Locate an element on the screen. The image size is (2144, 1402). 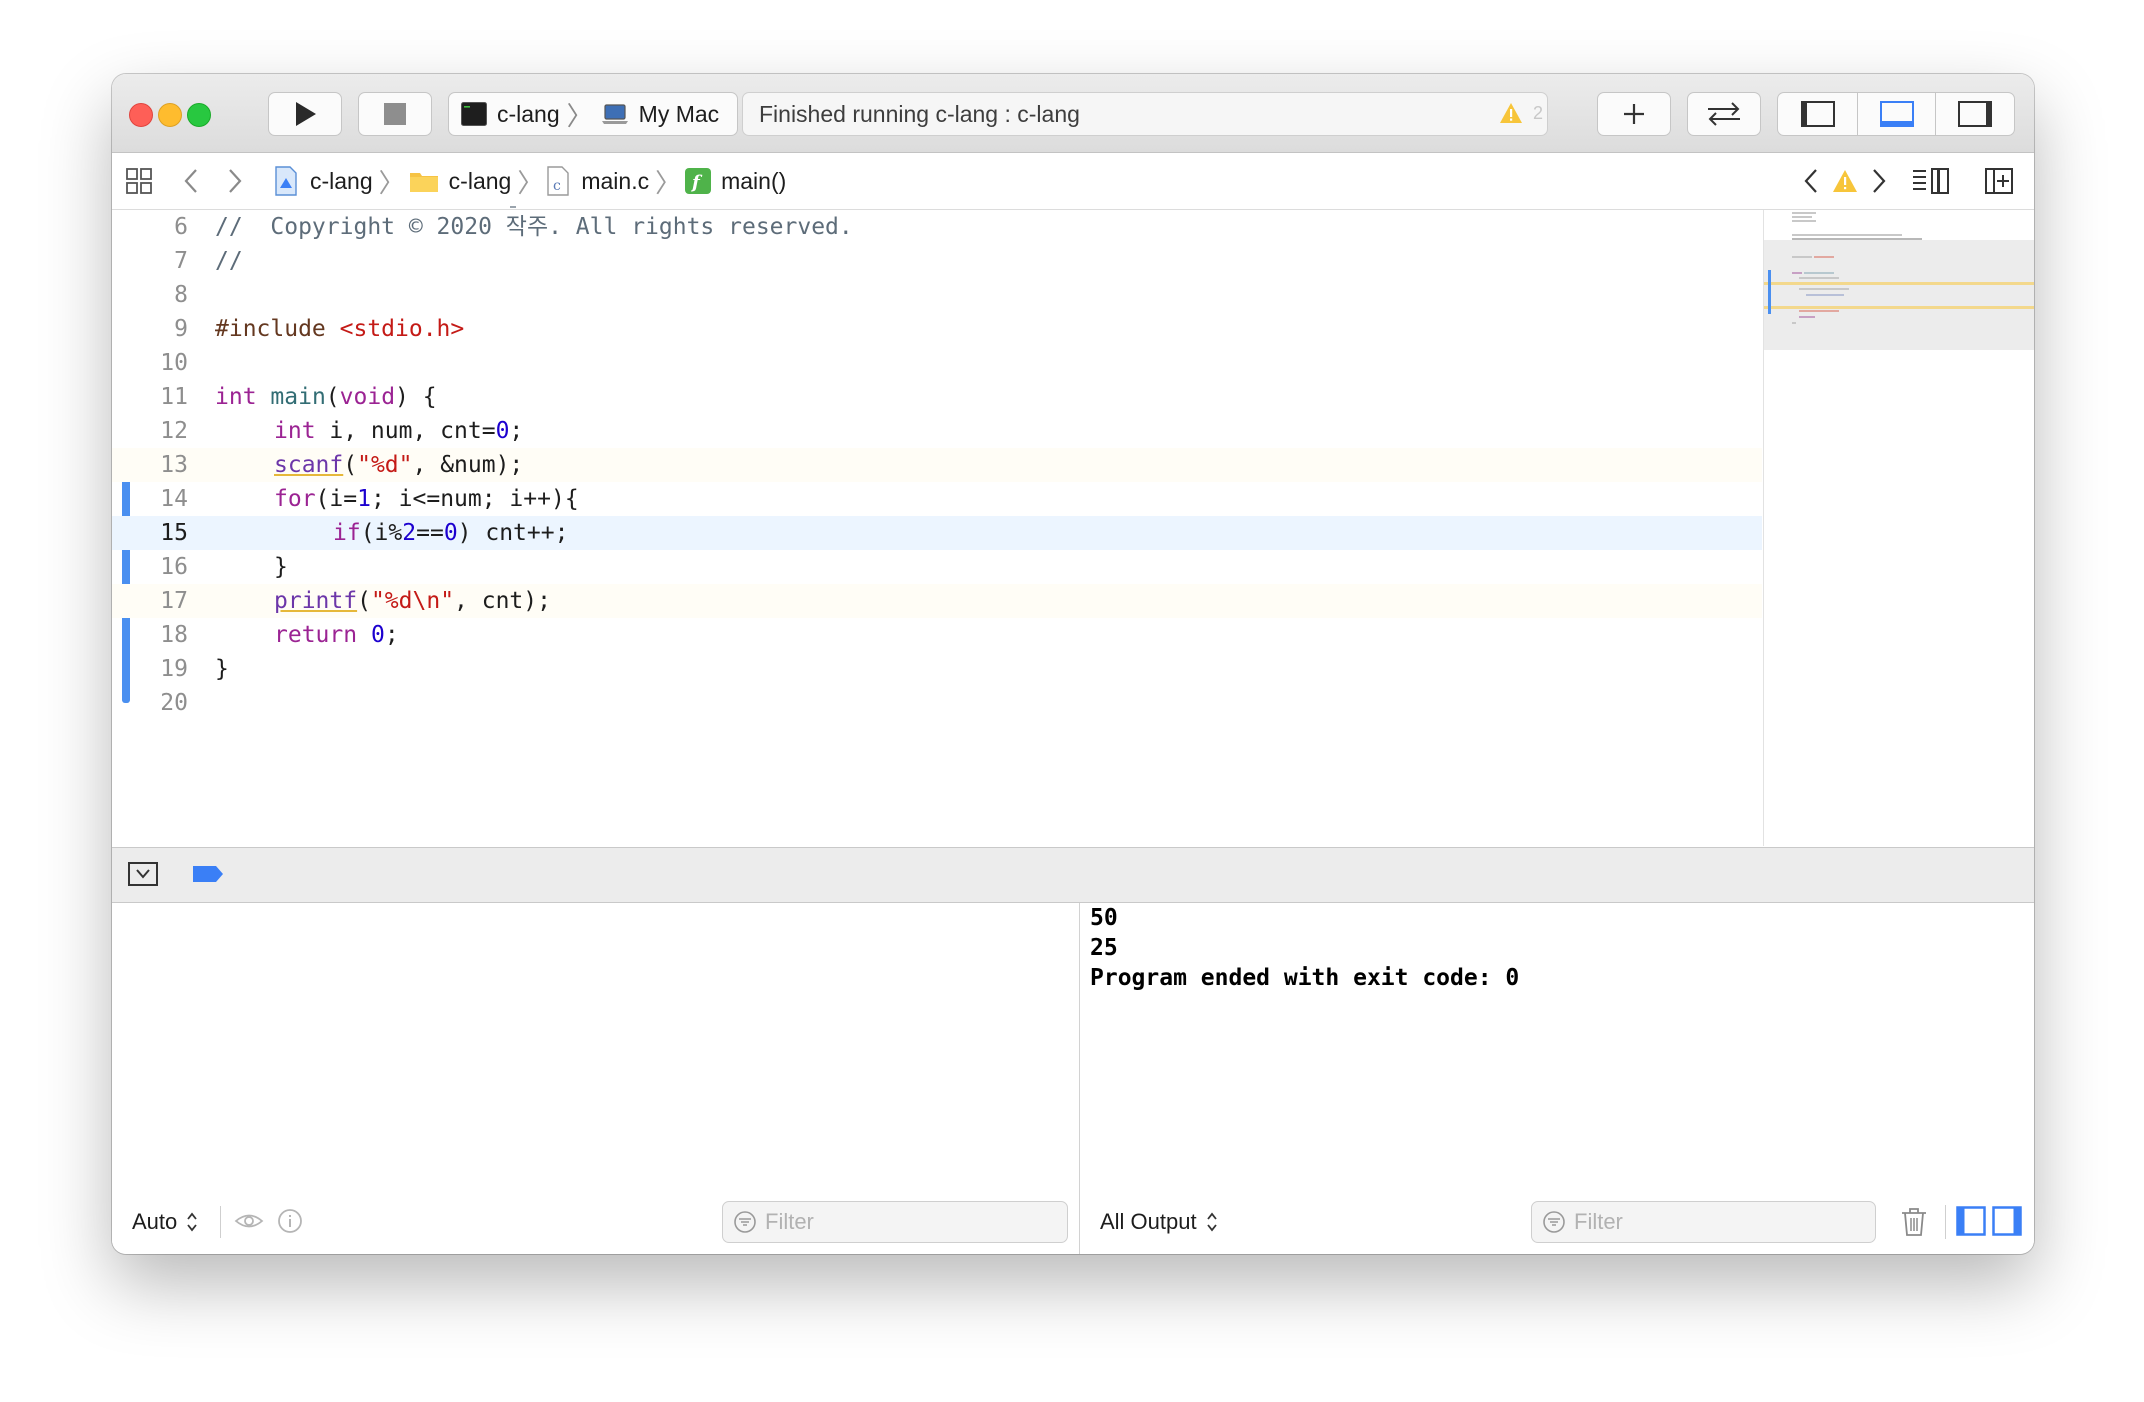
line-number: 10 is located at coordinates (174, 363).